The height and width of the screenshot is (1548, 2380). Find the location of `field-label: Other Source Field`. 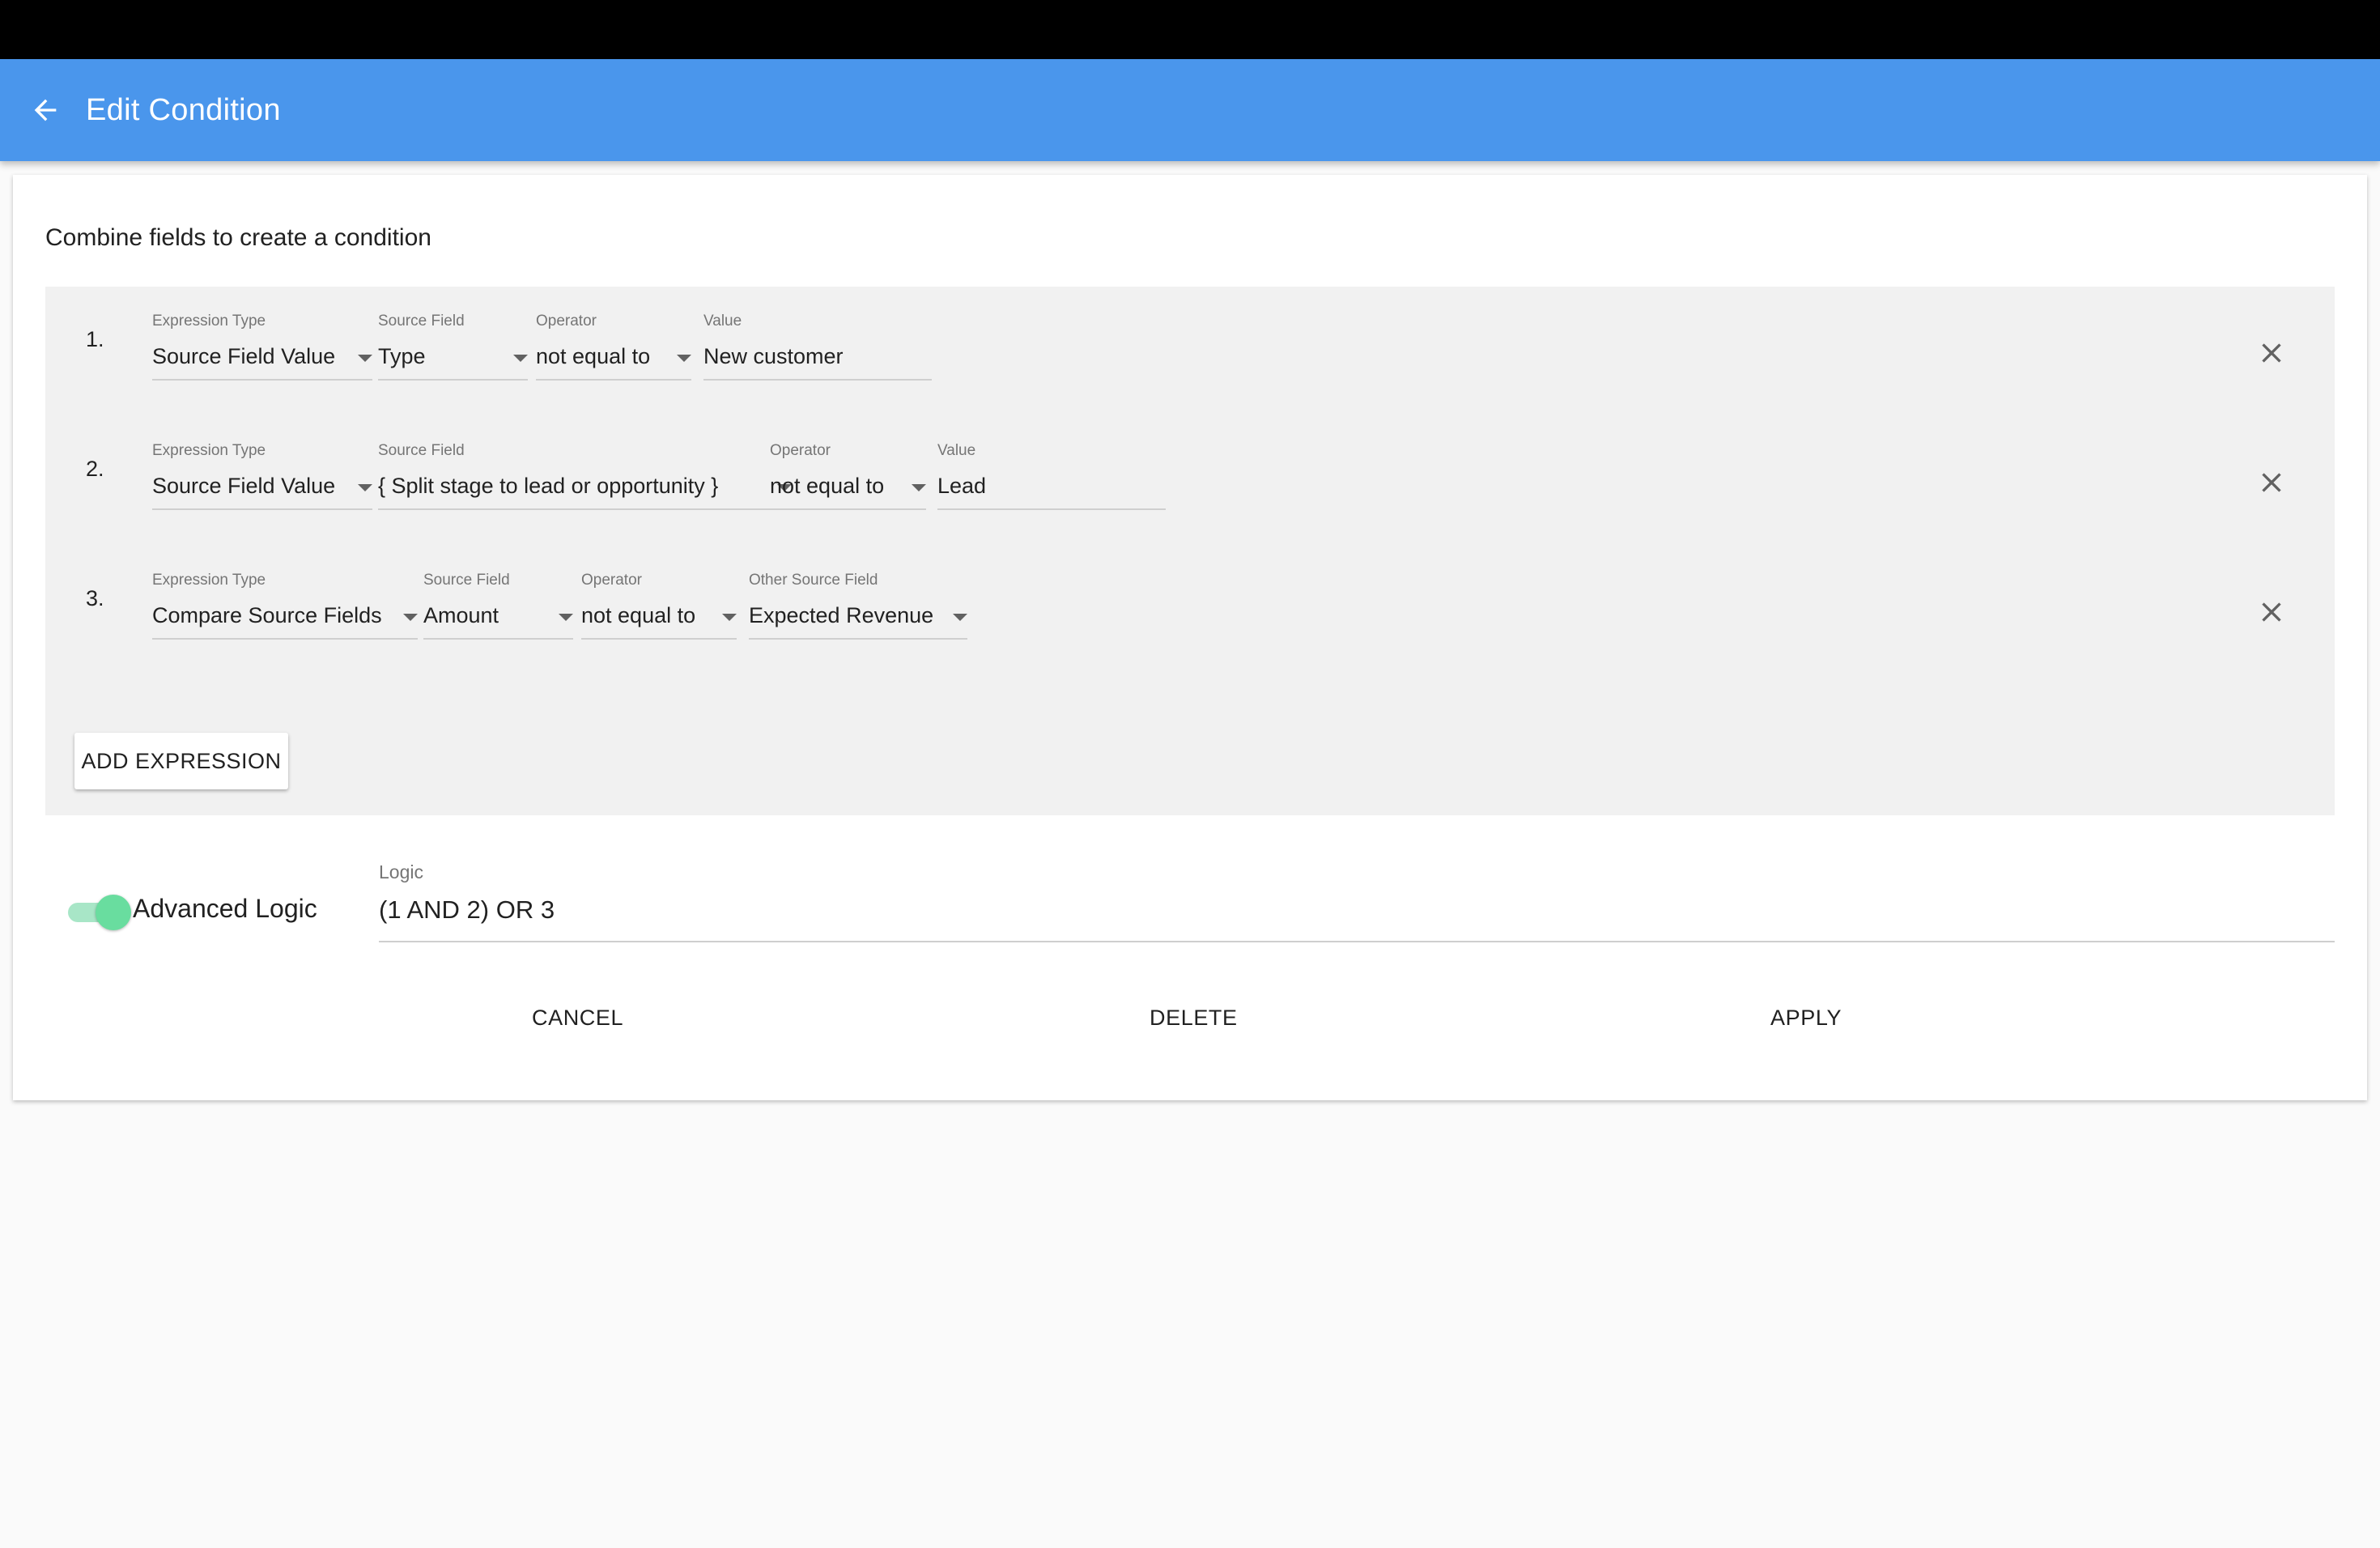

field-label: Other Source Field is located at coordinates (814, 580).